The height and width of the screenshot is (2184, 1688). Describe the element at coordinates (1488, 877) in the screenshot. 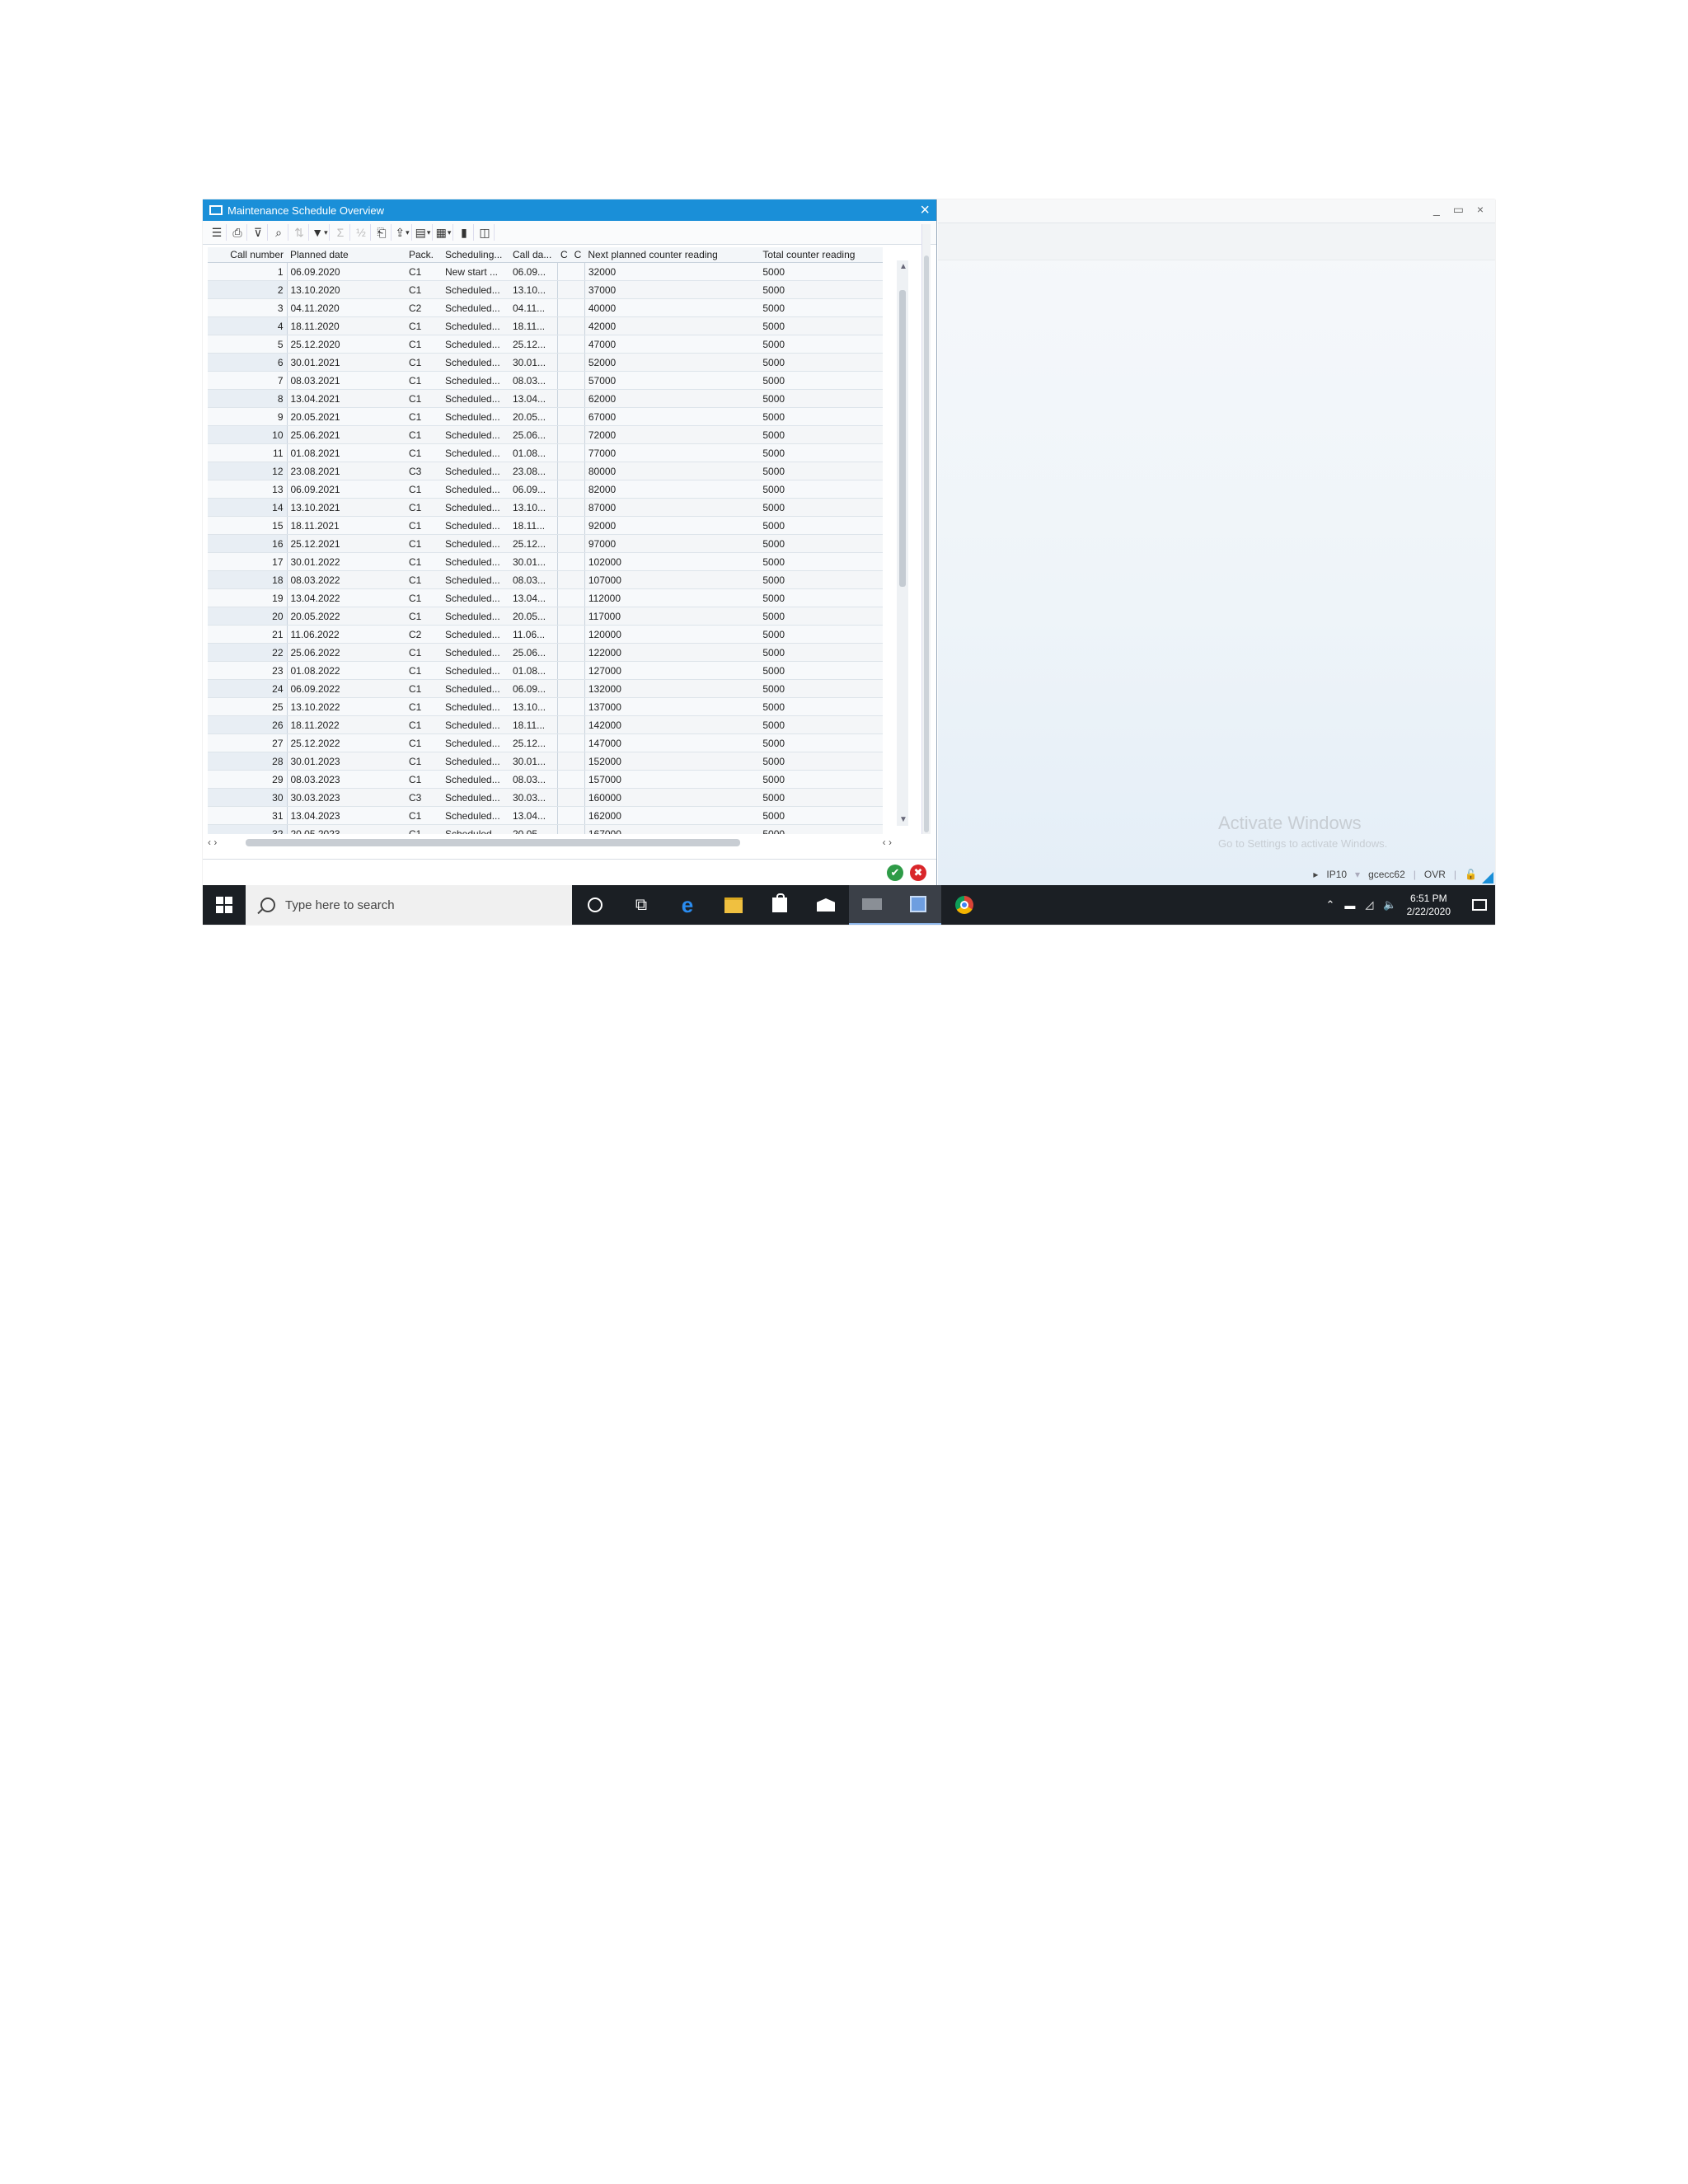

I see `resize-corner` at that location.